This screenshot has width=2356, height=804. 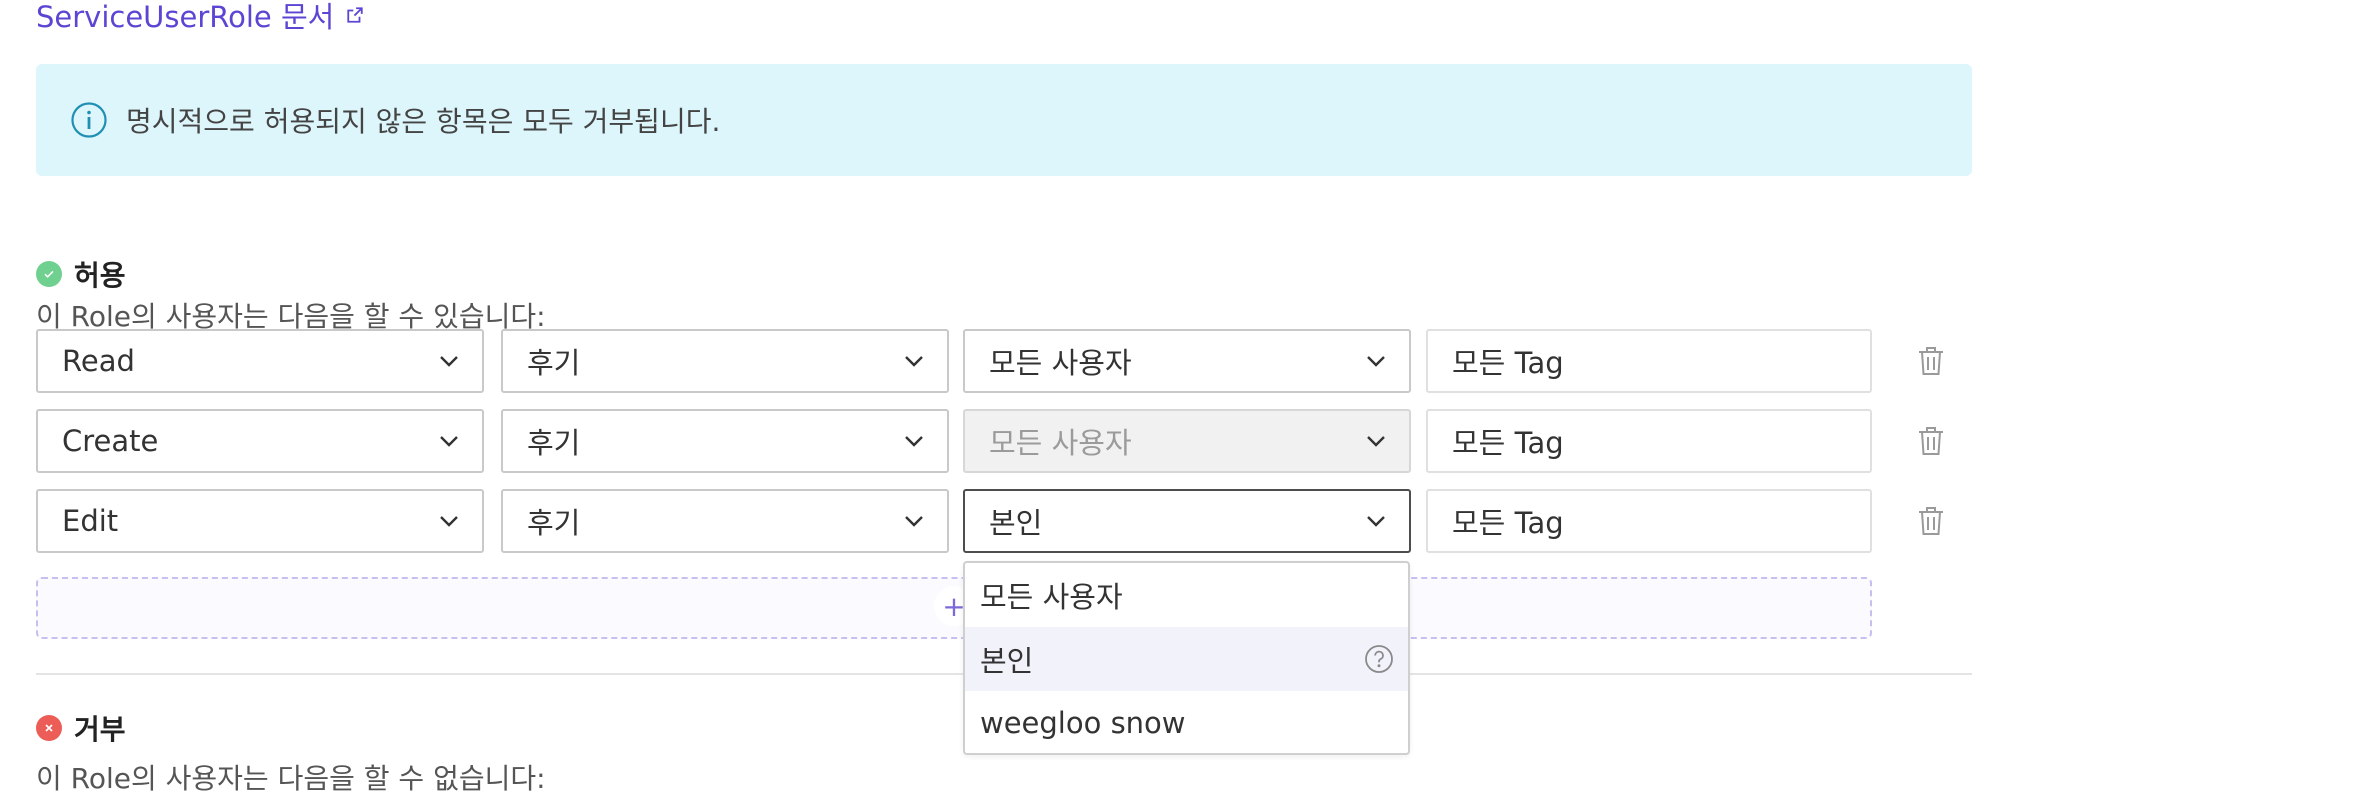 What do you see at coordinates (260, 521) in the screenshot?
I see `action-select: Edit` at bounding box center [260, 521].